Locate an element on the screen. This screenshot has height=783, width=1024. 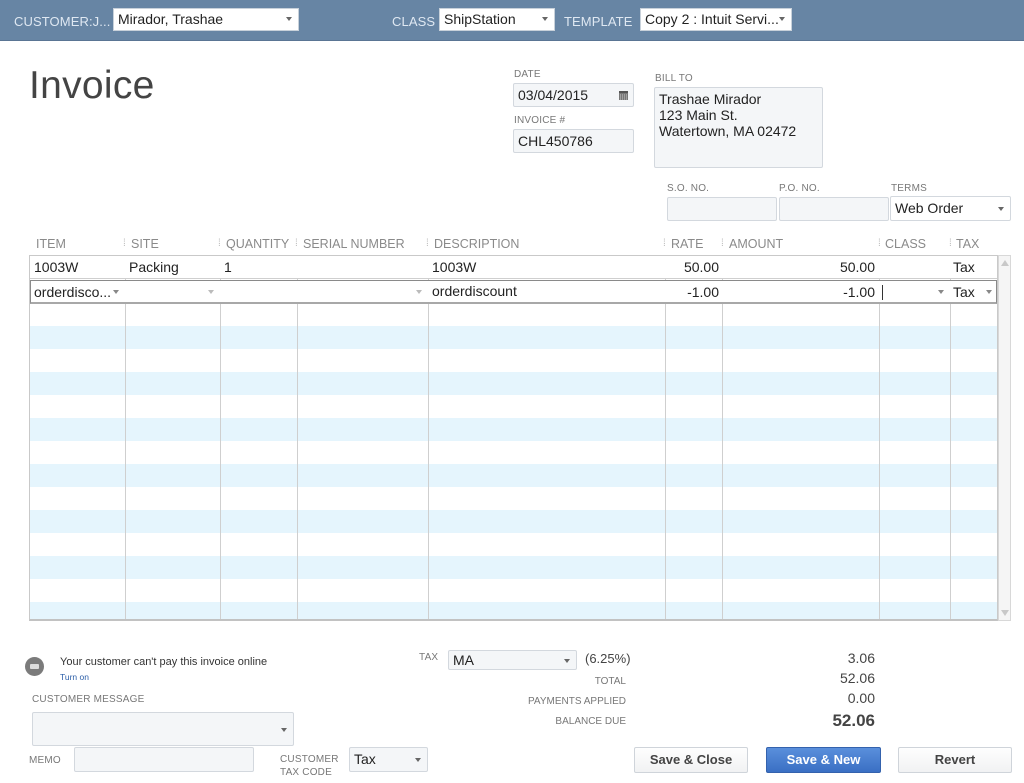
payments-applied-label: PAYMENTS APPLIED is located at coordinates (577, 701).